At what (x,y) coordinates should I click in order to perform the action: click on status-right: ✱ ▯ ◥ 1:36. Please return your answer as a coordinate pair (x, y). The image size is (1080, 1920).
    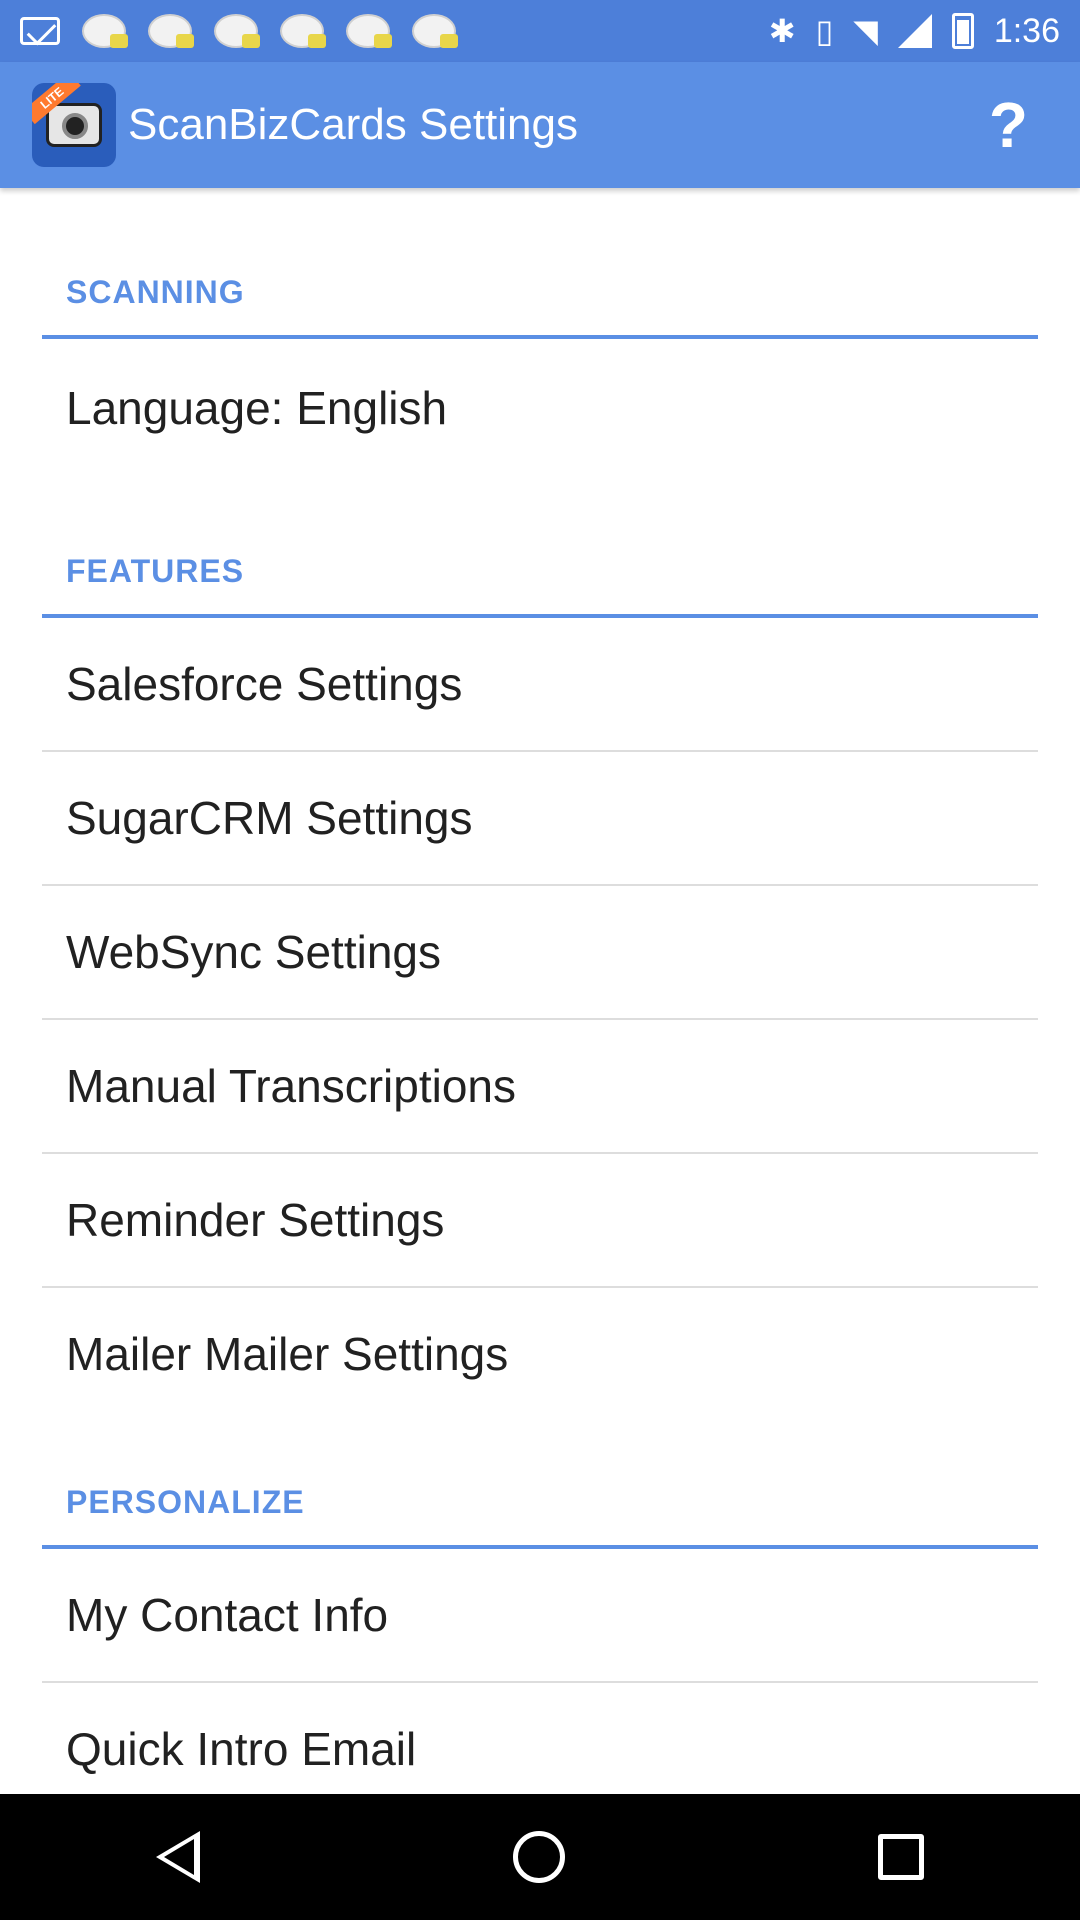
    Looking at the image, I should click on (914, 31).